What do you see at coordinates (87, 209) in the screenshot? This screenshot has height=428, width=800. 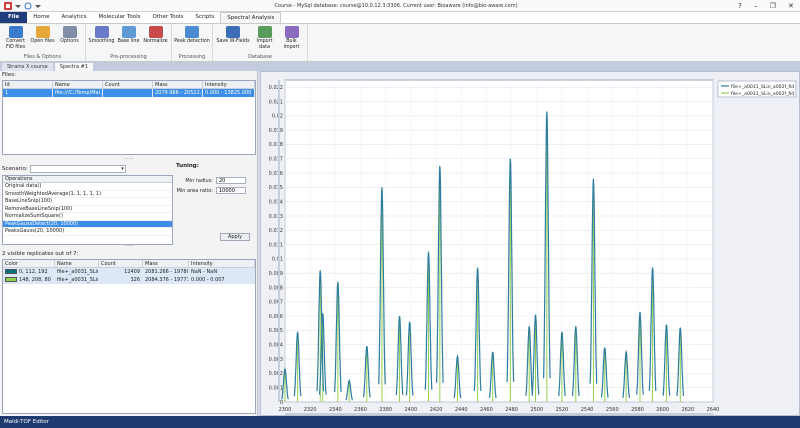 I see `list-item: RemoveBaseLineSnip(100)` at bounding box center [87, 209].